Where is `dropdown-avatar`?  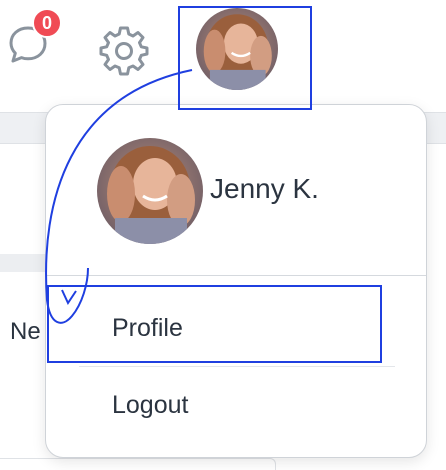
dropdown-avatar is located at coordinates (150, 191).